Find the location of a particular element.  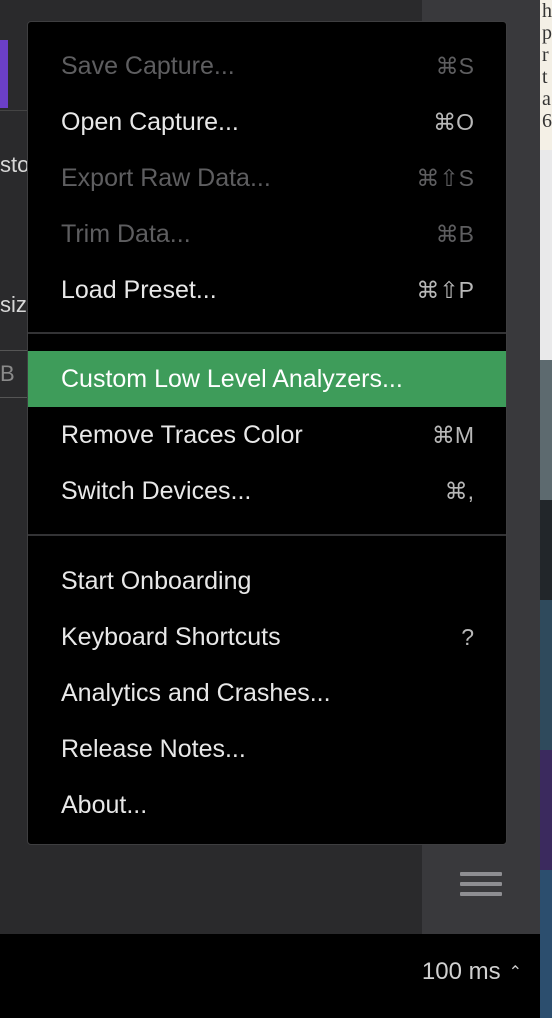

selected-tab-indicator is located at coordinates (4, 74).